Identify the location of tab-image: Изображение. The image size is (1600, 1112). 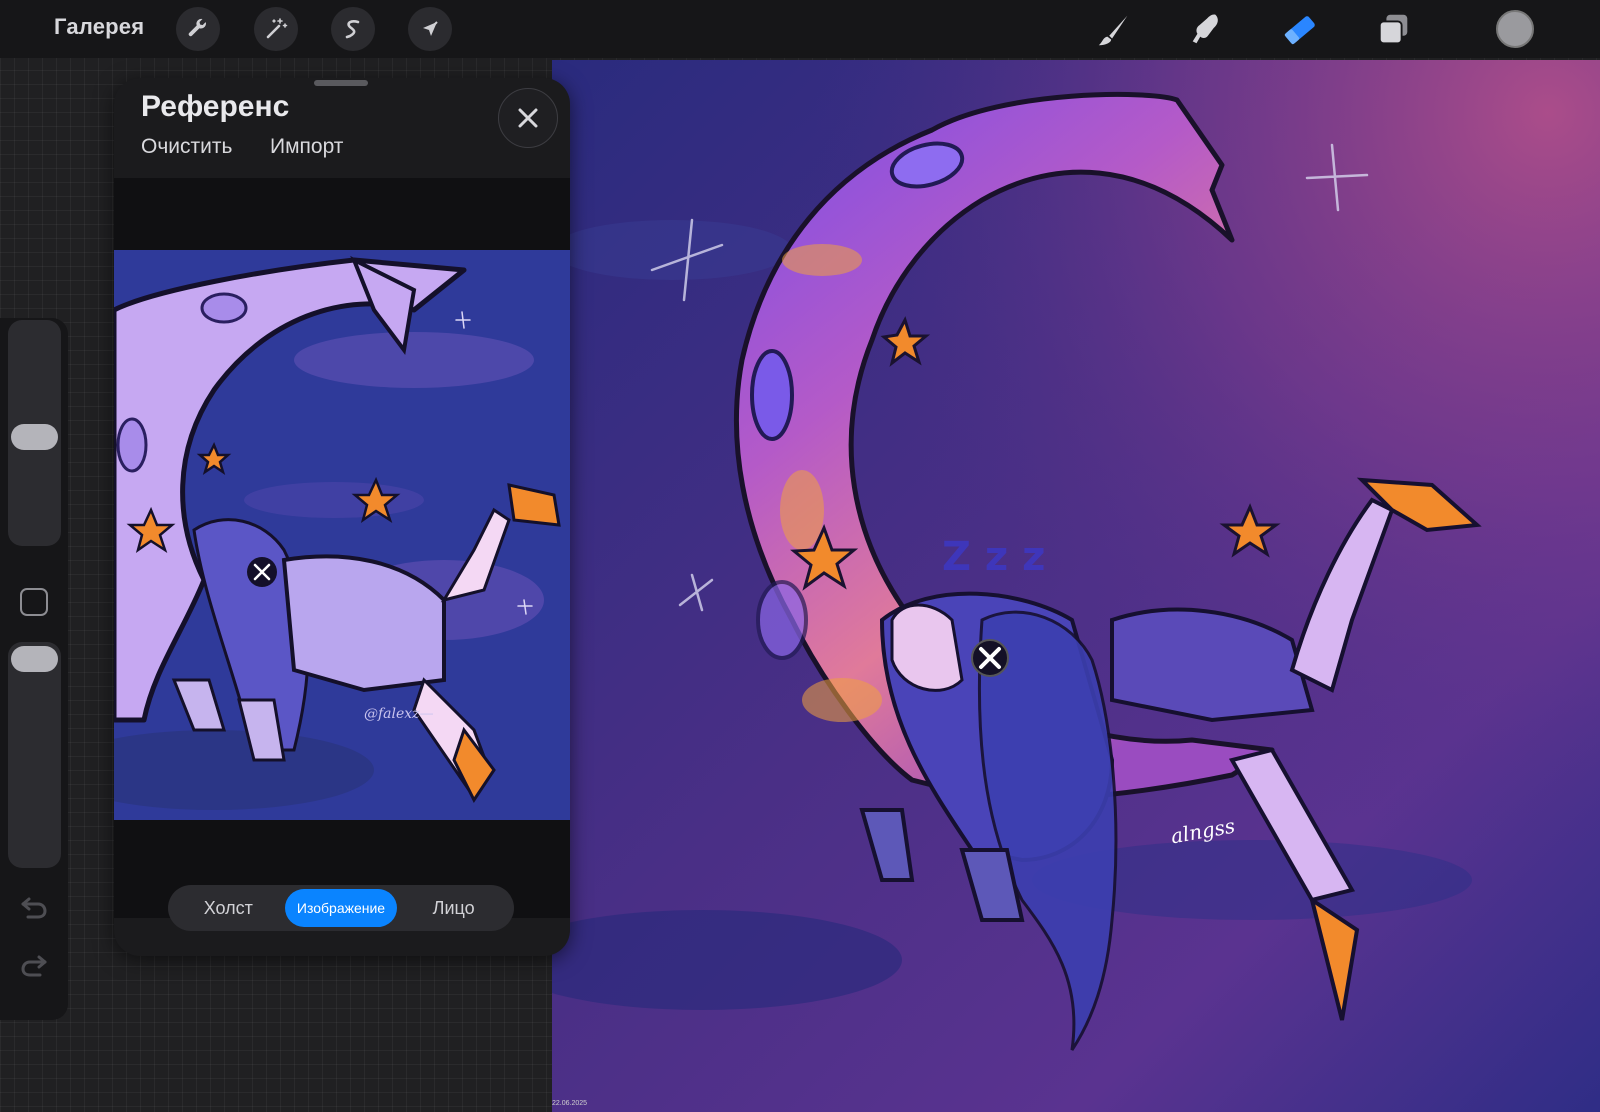
(341, 908).